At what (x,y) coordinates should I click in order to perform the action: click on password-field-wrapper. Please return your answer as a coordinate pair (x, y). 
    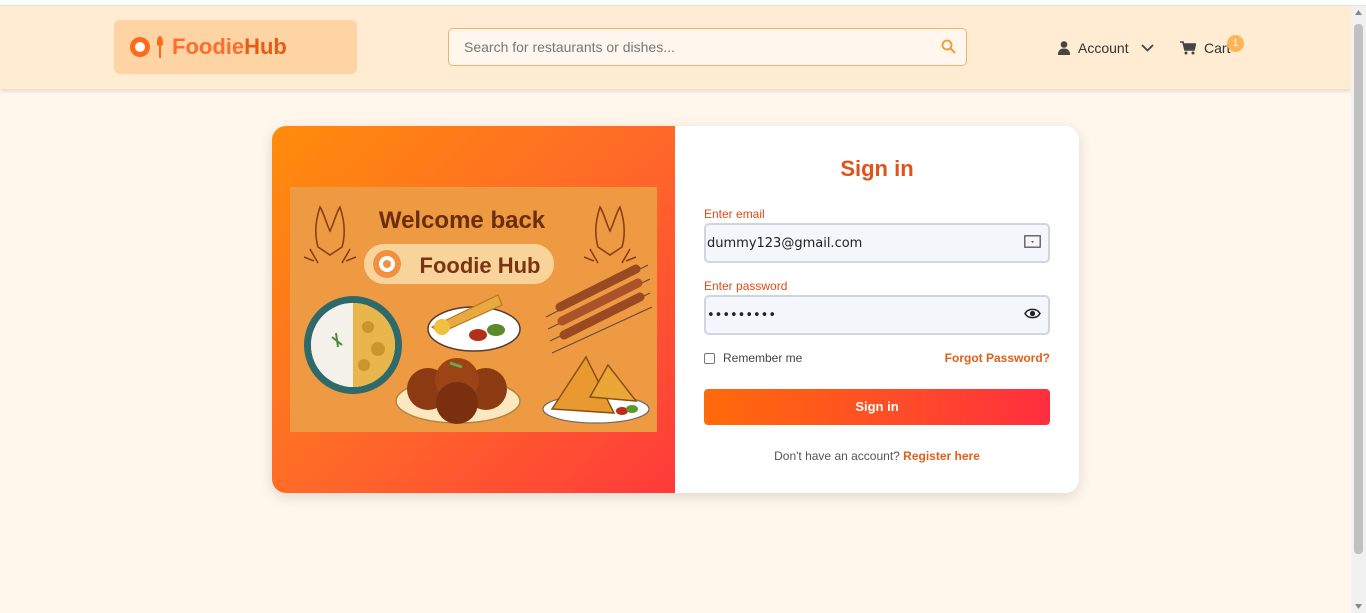
    Looking at the image, I should click on (877, 315).